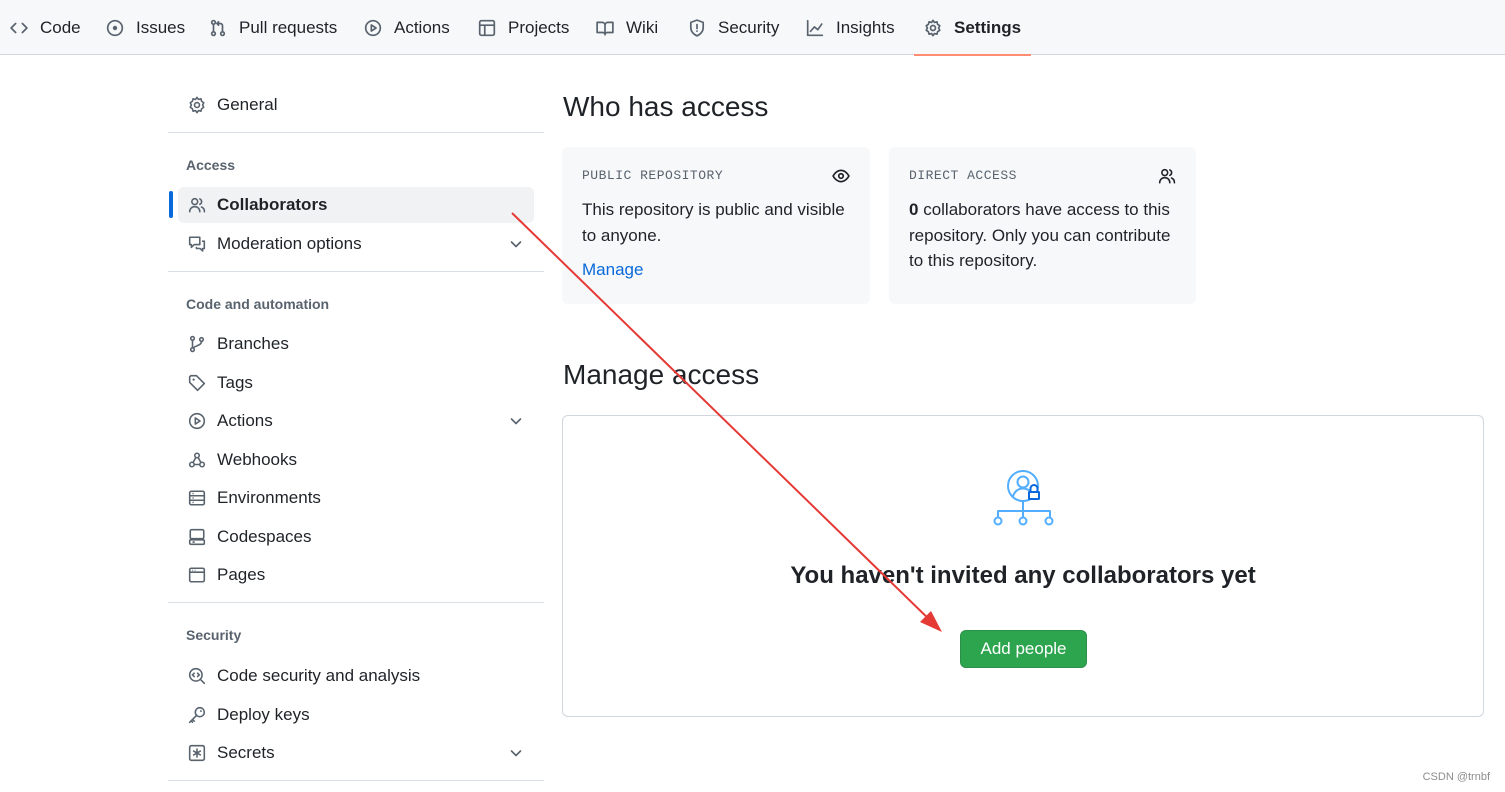 This screenshot has height=792, width=1505. Describe the element at coordinates (865, 27) in the screenshot. I see `tab-label: Insights` at that location.